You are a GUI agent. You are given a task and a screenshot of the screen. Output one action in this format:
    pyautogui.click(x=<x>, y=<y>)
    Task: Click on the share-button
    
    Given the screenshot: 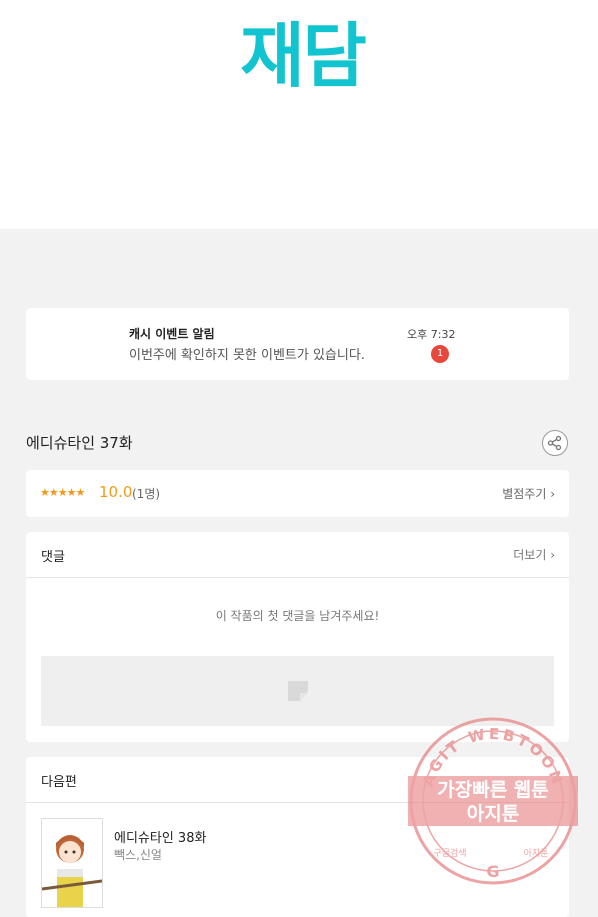 What is the action you would take?
    pyautogui.click(x=555, y=443)
    